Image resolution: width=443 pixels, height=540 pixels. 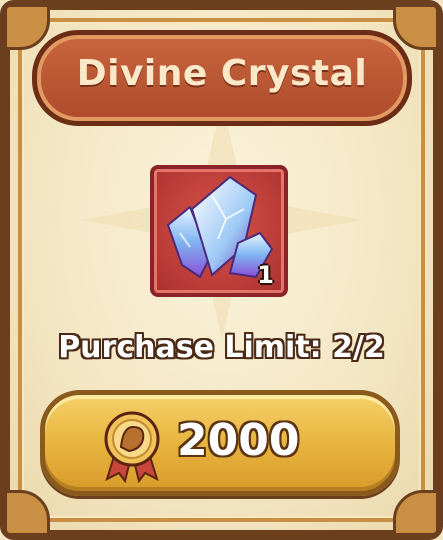 What do you see at coordinates (132, 447) in the screenshot?
I see `medal-icon` at bounding box center [132, 447].